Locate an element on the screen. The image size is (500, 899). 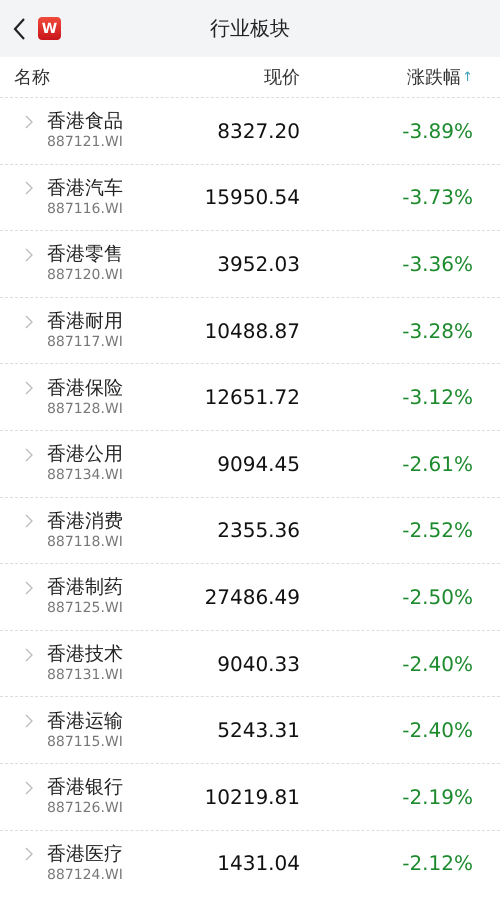
sector-name: 香港食品 is located at coordinates (85, 121).